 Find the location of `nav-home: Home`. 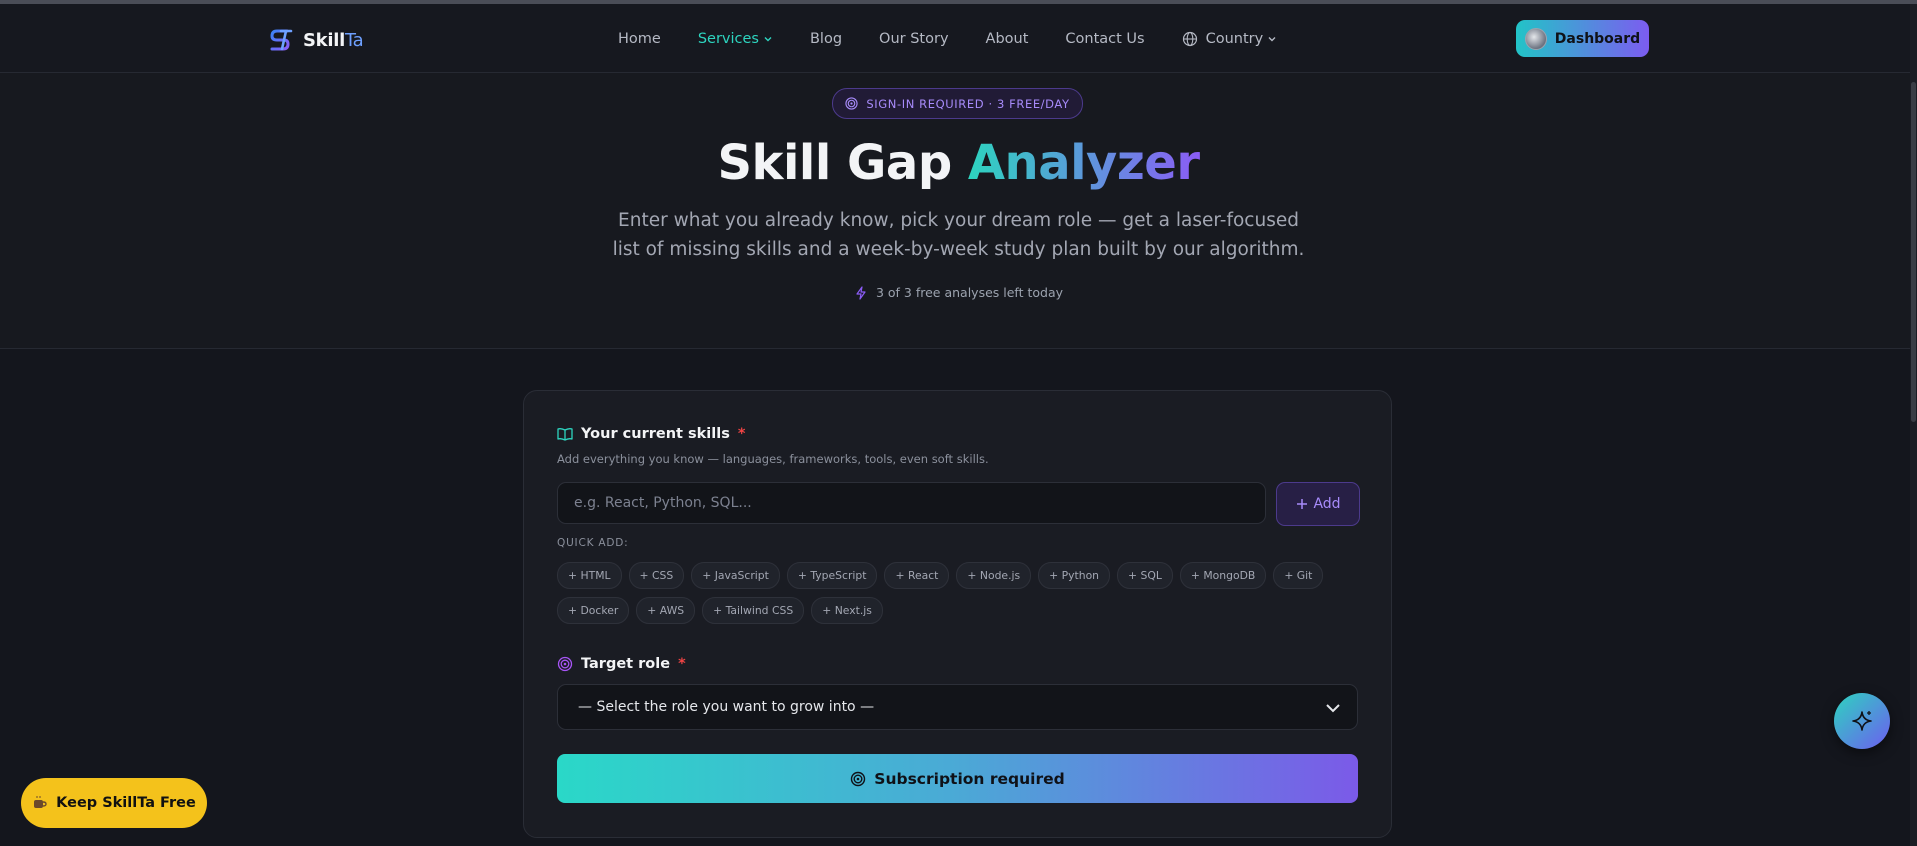

nav-home: Home is located at coordinates (639, 39).